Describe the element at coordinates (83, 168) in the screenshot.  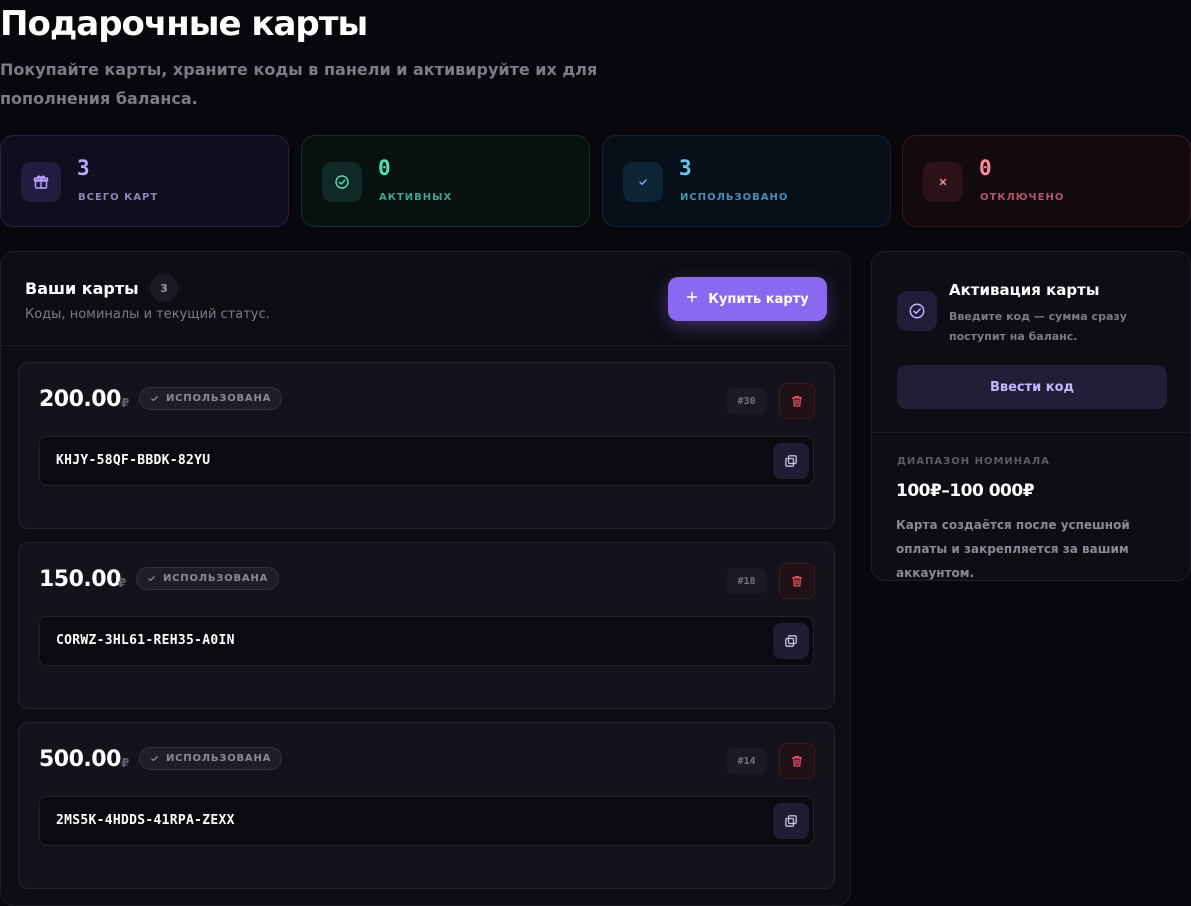
I see `stat-total-value: 3` at that location.